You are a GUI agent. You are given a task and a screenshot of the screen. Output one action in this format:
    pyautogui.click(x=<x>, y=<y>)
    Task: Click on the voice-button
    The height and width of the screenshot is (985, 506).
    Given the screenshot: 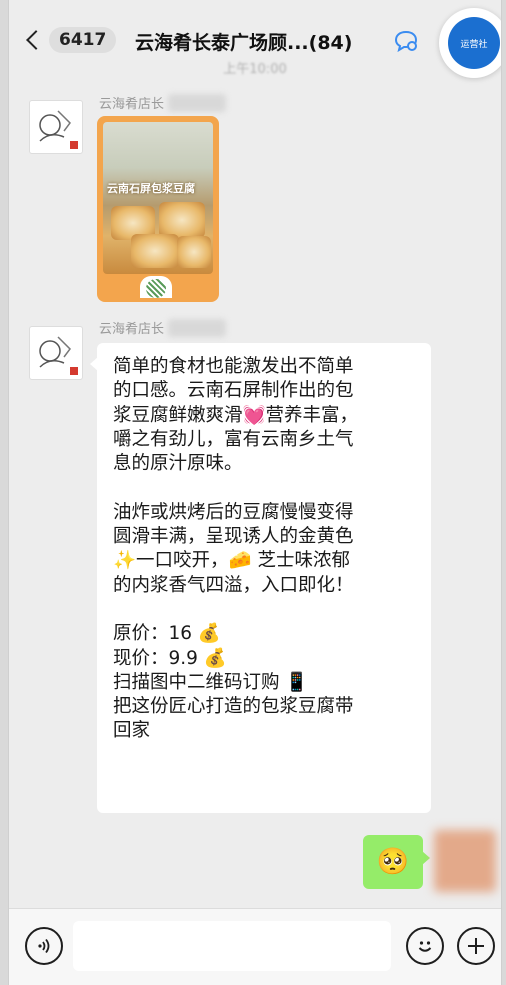 What is the action you would take?
    pyautogui.click(x=44, y=946)
    